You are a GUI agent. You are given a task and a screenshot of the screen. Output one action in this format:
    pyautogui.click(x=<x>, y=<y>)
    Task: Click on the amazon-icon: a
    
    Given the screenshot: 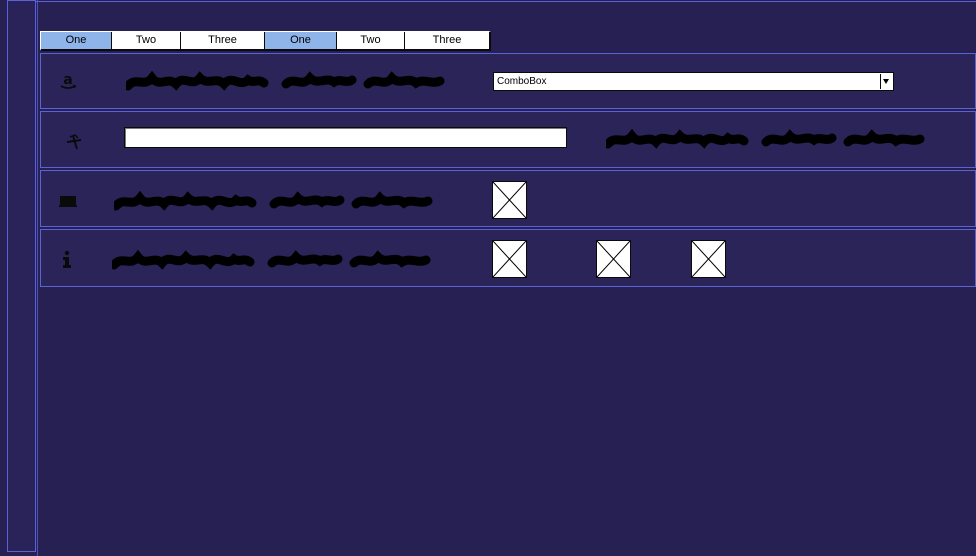 What is the action you would take?
    pyautogui.click(x=68, y=81)
    